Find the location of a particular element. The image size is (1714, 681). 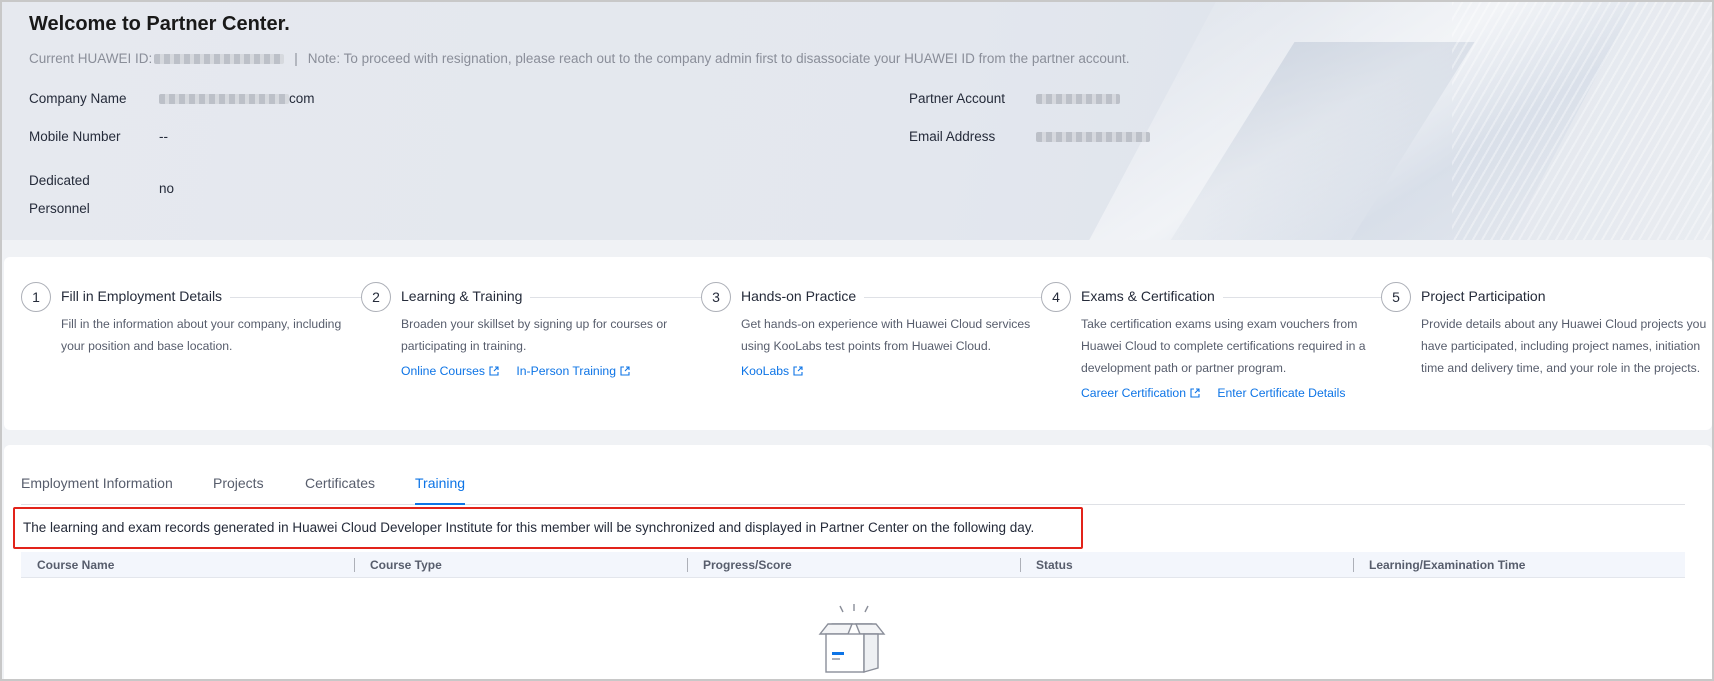

step-title: Project Participation is located at coordinates (1487, 296).